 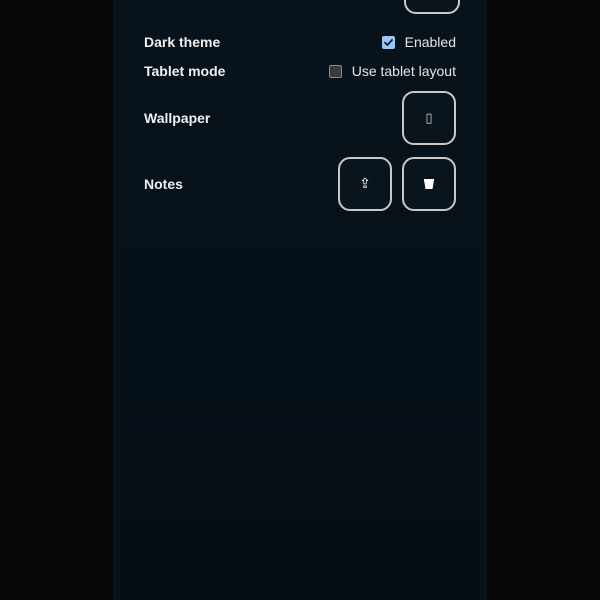 I want to click on upload-icon: ⇪, so click(x=365, y=184).